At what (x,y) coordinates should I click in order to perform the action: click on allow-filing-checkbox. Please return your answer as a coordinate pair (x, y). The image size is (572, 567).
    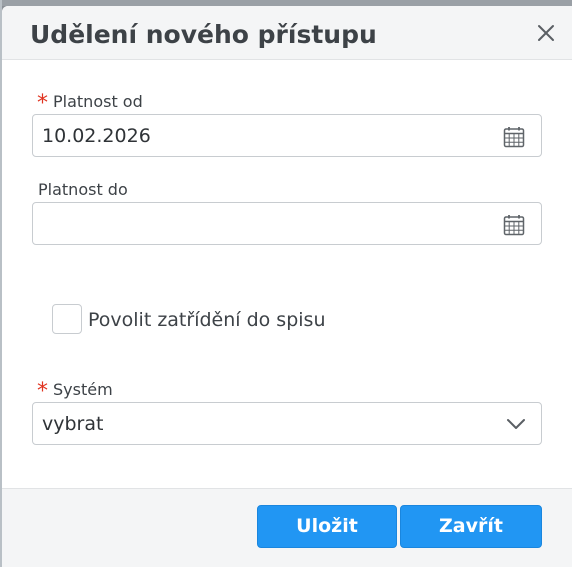
    Looking at the image, I should click on (67, 319).